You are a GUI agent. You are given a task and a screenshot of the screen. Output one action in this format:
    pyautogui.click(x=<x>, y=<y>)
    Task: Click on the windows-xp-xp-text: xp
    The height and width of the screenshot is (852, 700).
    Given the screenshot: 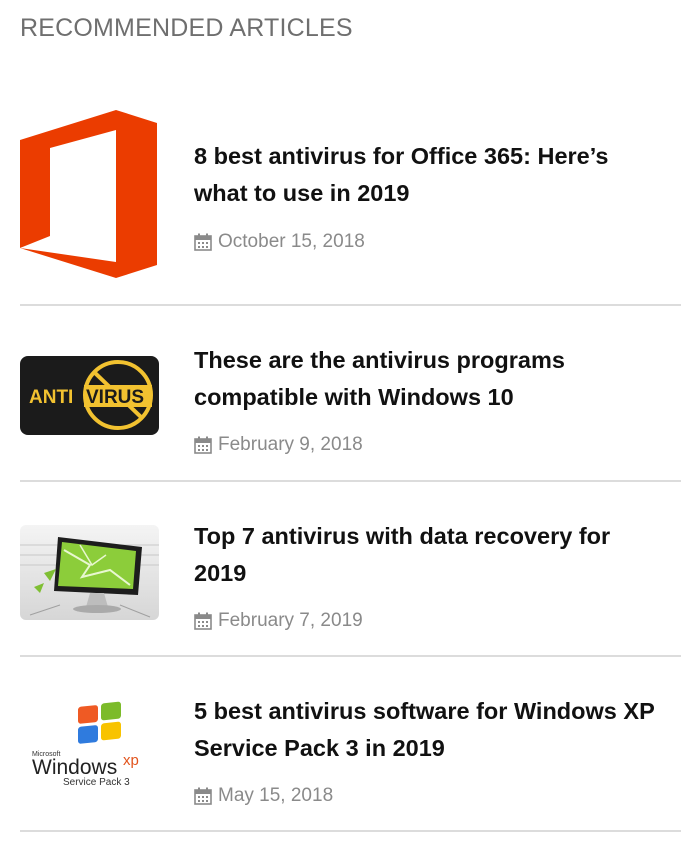 What is the action you would take?
    pyautogui.click(x=131, y=760)
    